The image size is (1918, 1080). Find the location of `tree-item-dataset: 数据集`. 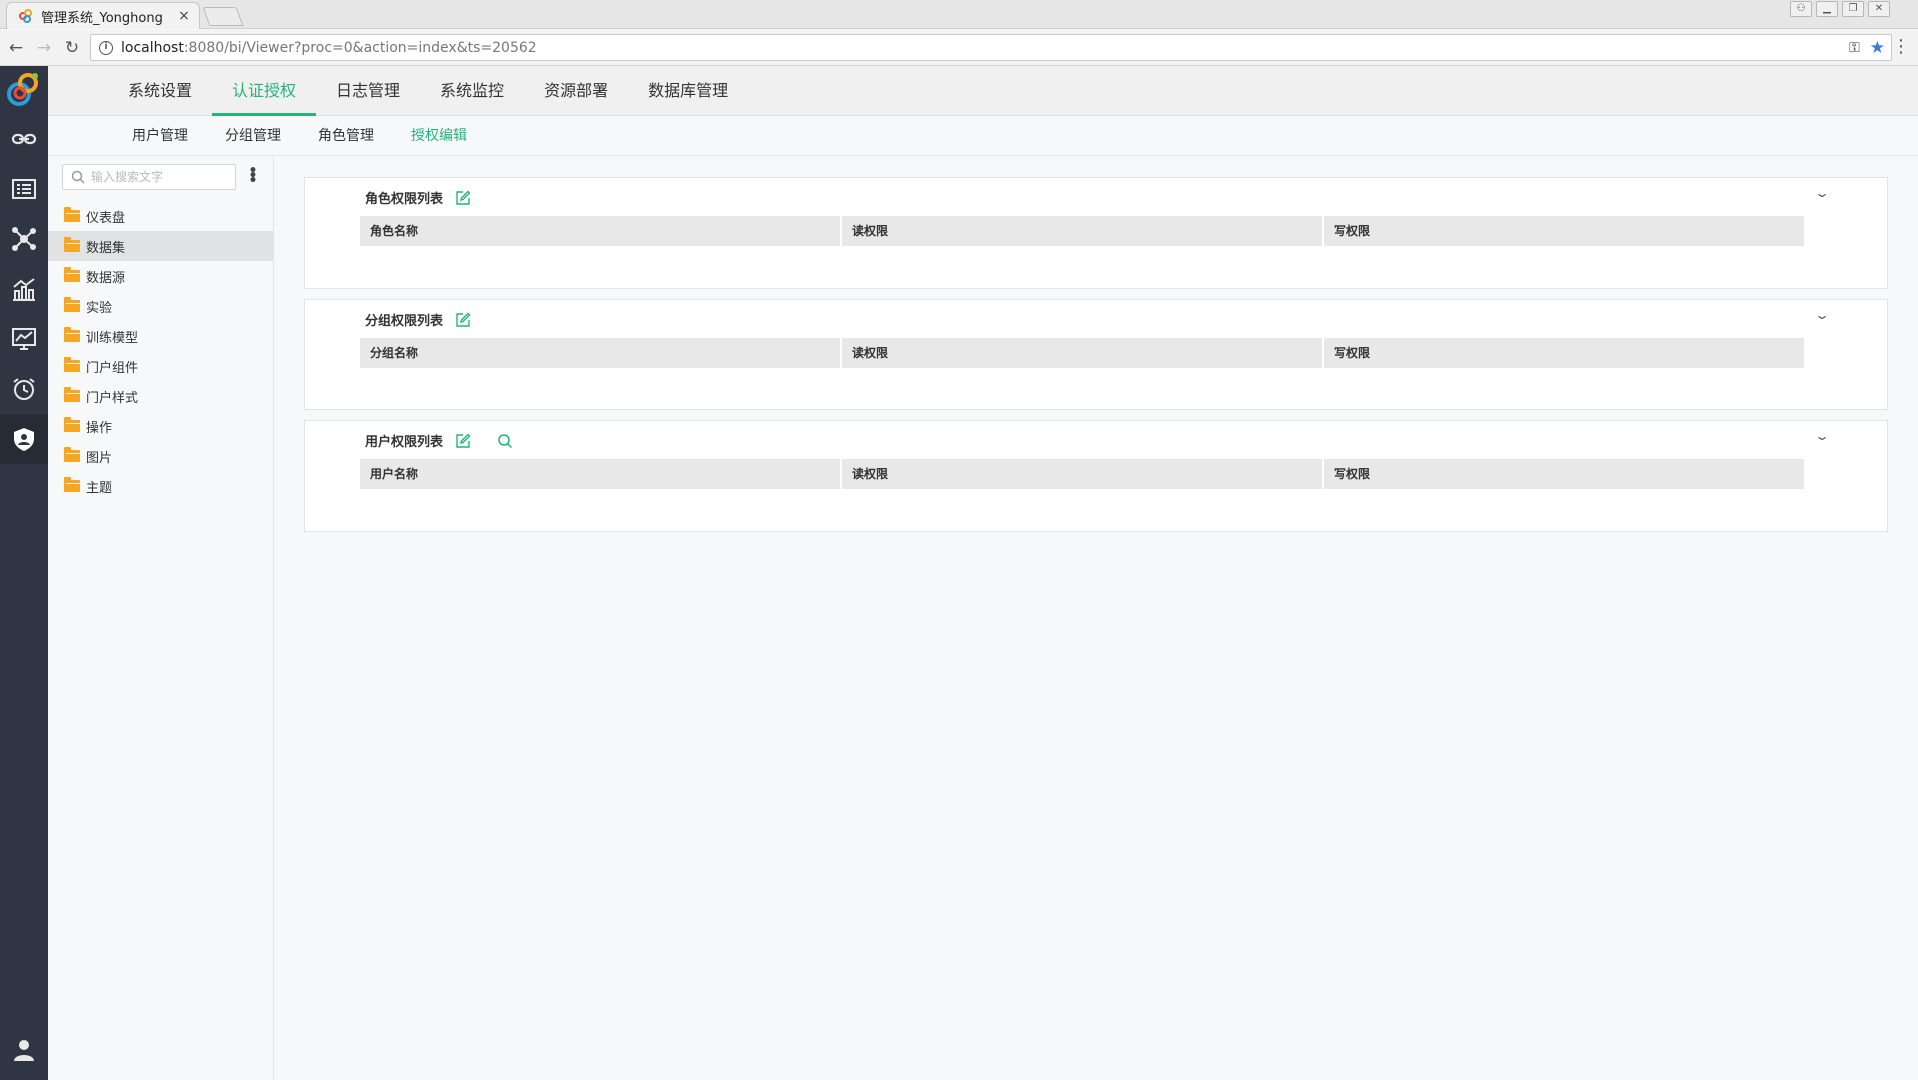

tree-item-dataset: 数据集 is located at coordinates (160, 246).